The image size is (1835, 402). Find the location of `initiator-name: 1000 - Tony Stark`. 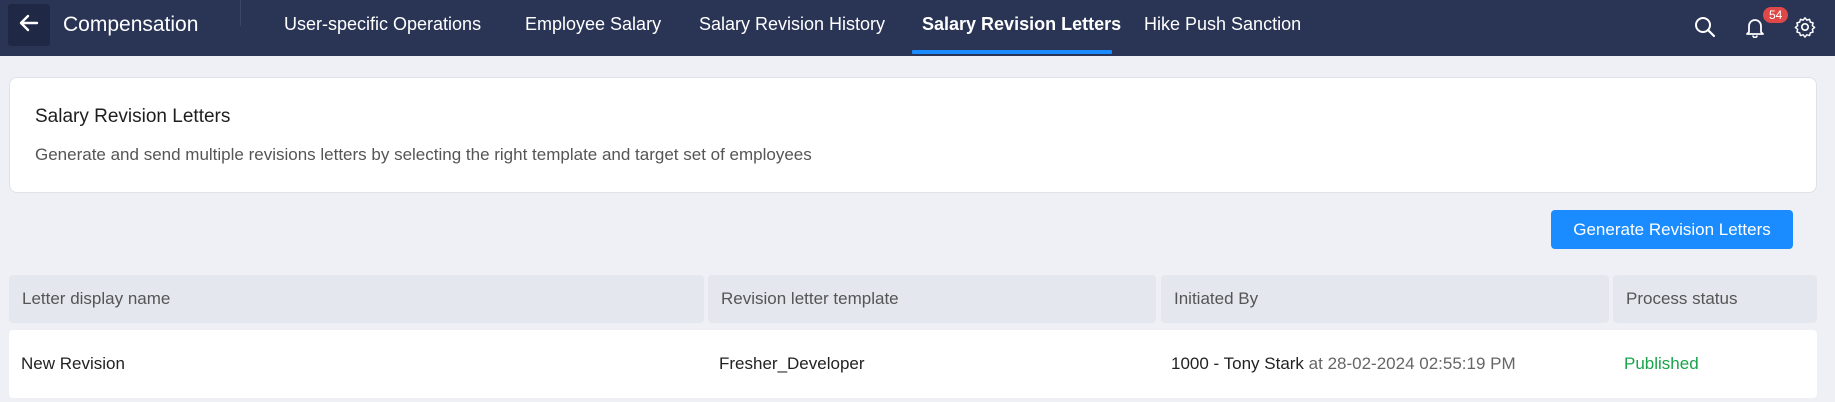

initiator-name: 1000 - Tony Stark is located at coordinates (1237, 363).